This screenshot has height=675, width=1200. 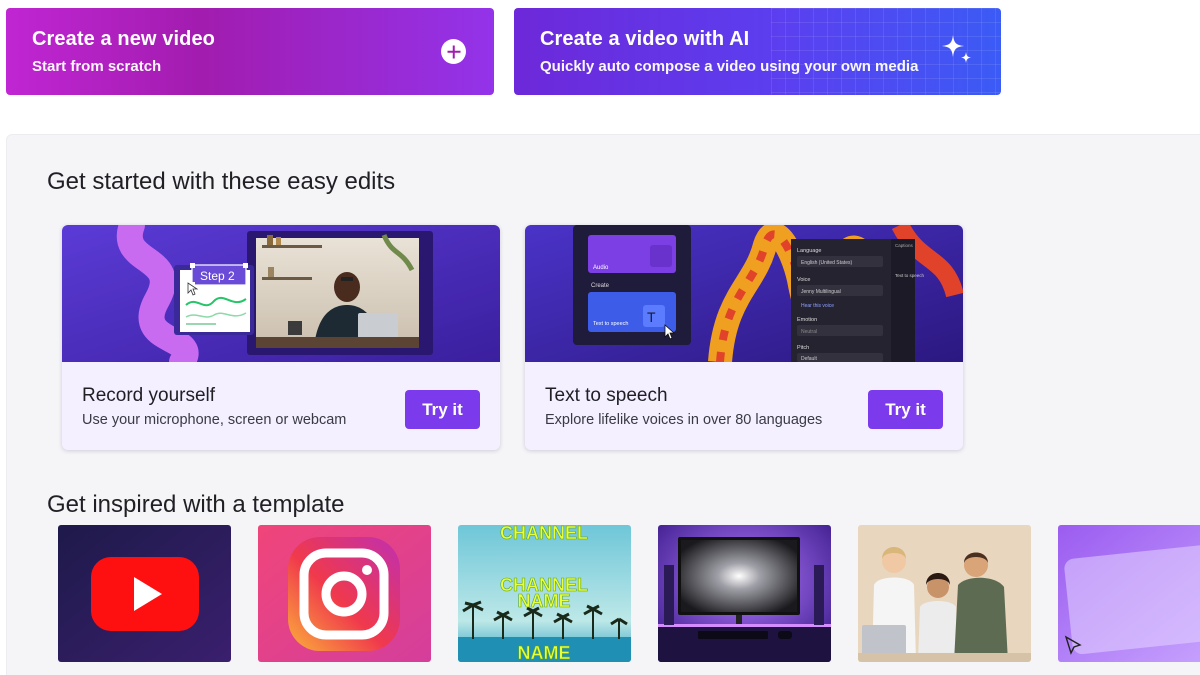 What do you see at coordinates (803, 280) in the screenshot?
I see `tts-voice-label: Voice` at bounding box center [803, 280].